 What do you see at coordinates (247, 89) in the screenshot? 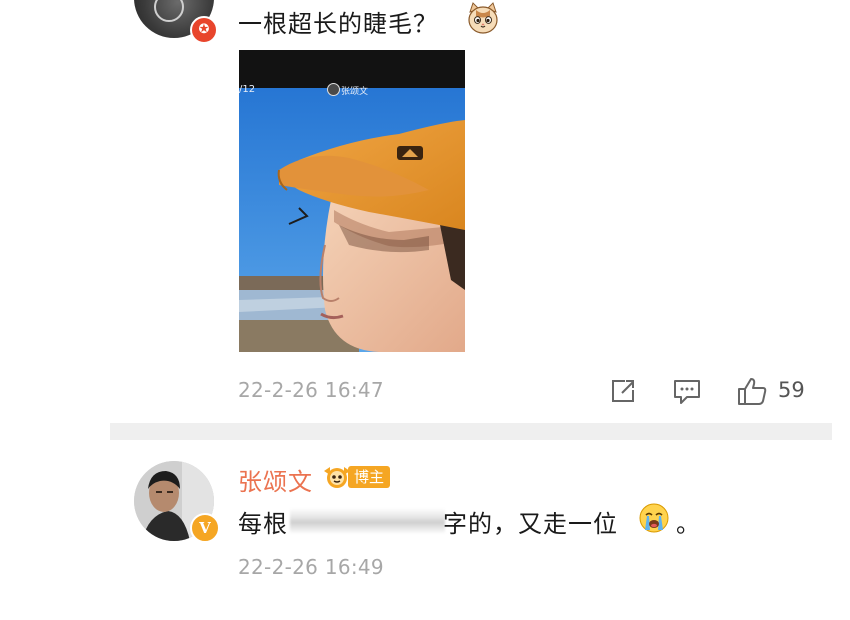
I see `photo-counter: /12` at bounding box center [247, 89].